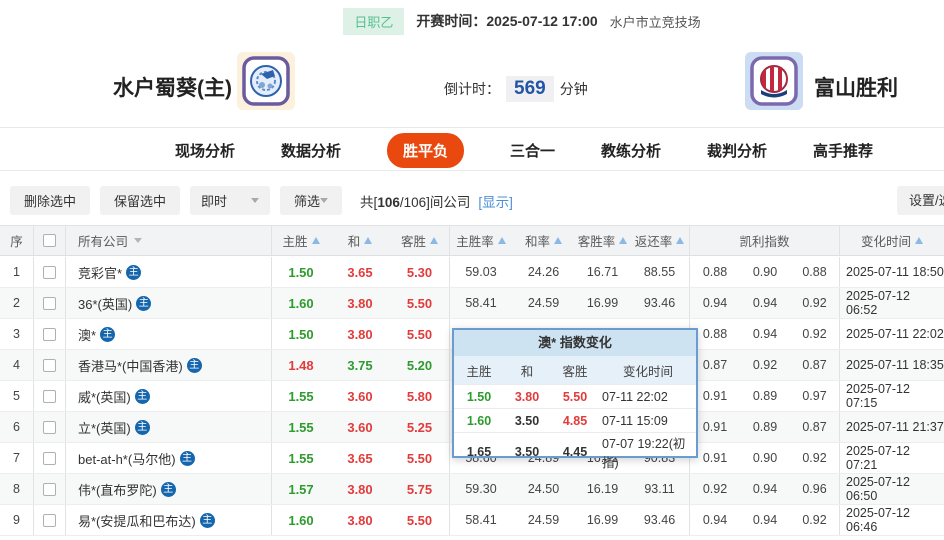 Image resolution: width=944 pixels, height=540 pixels. I want to click on header-home-label: 主胜, so click(295, 242).